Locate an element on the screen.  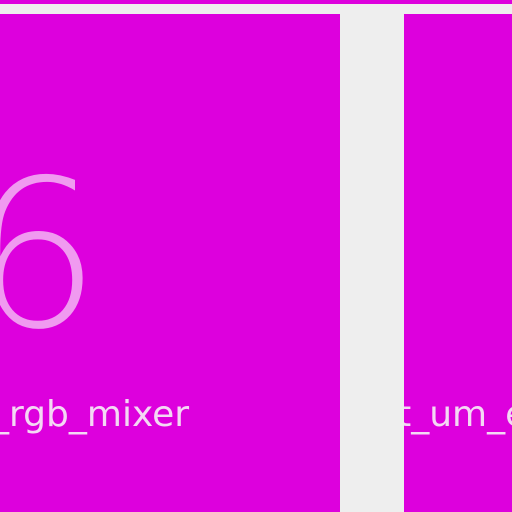
tile-number: 6 is located at coordinates (50, 256).